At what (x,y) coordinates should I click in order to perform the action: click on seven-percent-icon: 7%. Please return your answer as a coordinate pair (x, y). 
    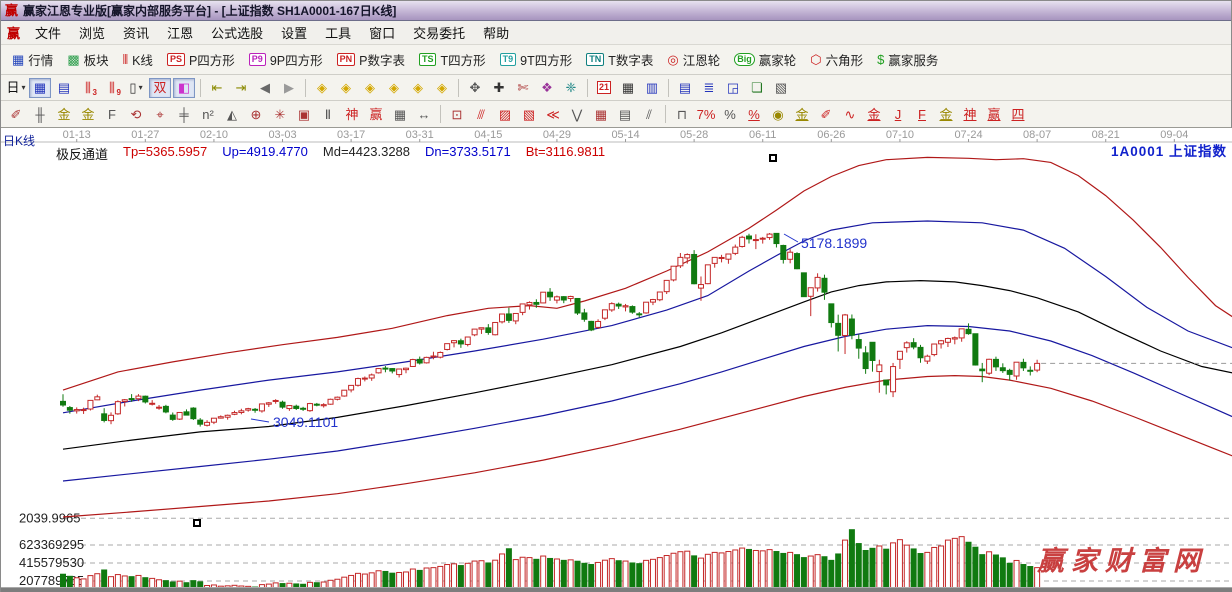
    Looking at the image, I should click on (706, 114).